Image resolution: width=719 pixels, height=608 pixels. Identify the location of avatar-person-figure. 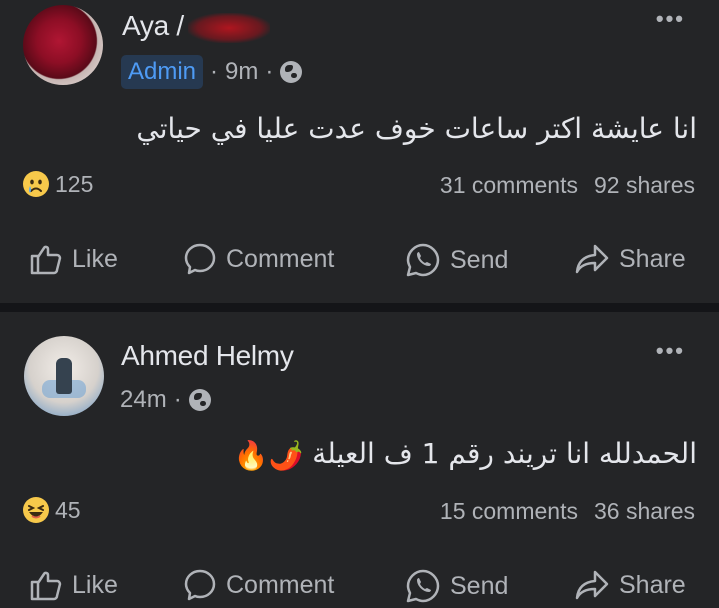
(64, 376).